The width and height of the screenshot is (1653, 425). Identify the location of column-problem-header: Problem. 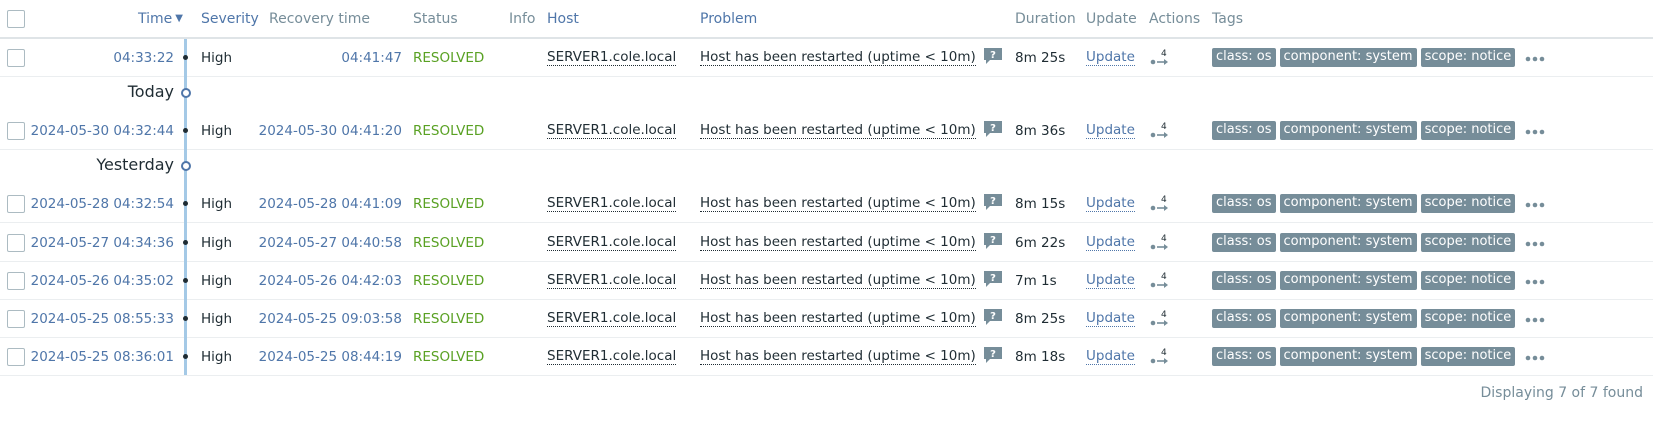
(728, 18).